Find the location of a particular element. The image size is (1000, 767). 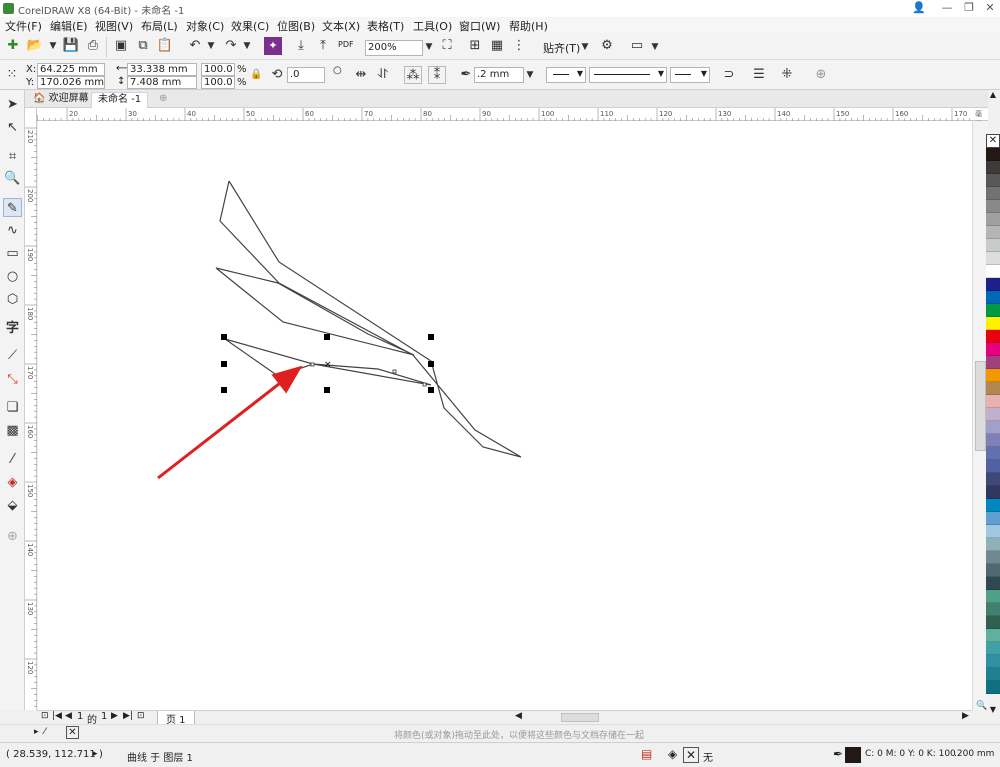

vertical-scroll-thumb is located at coordinates (980, 406).